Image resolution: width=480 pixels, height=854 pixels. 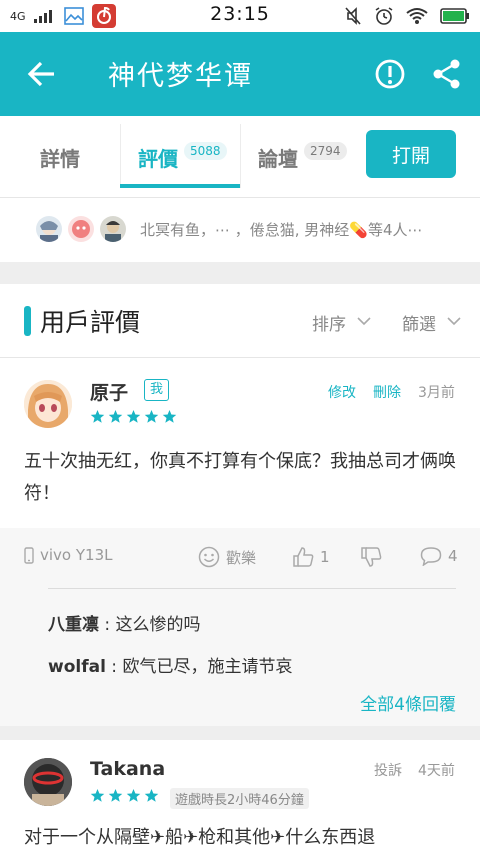 What do you see at coordinates (417, 16) in the screenshot?
I see `wifi-icon` at bounding box center [417, 16].